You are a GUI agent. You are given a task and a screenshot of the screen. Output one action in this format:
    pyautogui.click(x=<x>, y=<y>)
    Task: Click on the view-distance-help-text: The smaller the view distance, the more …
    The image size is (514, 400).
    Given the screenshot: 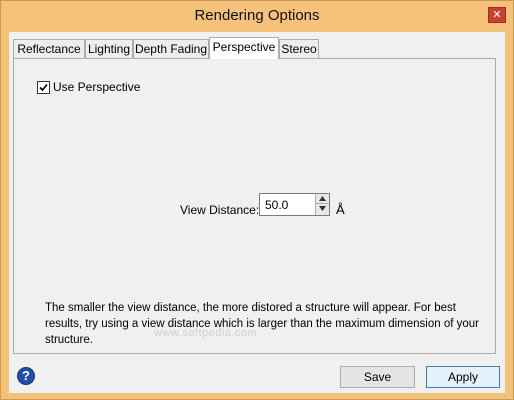 What is the action you would take?
    pyautogui.click(x=262, y=324)
    